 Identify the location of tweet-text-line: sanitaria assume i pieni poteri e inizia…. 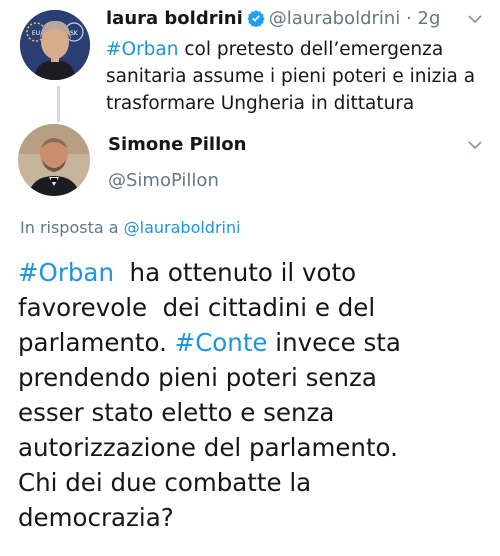
(291, 76).